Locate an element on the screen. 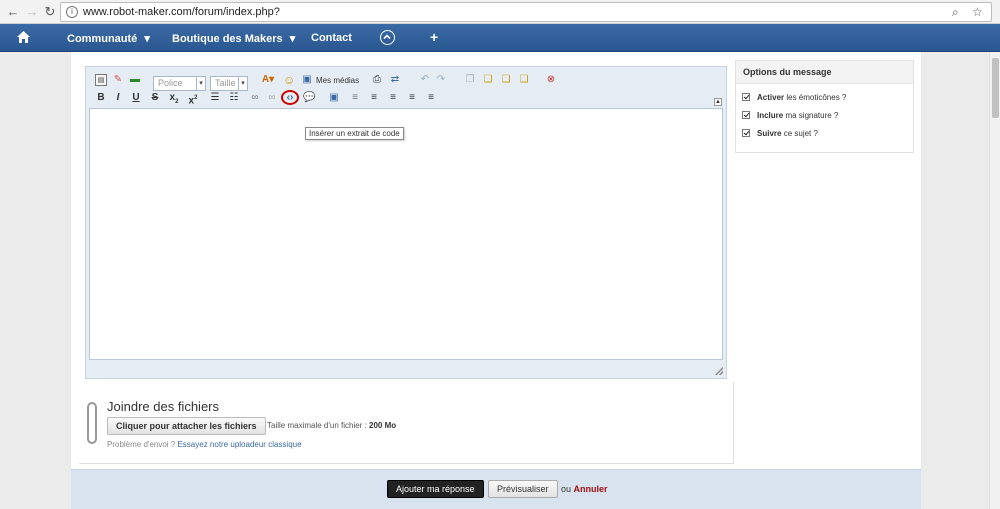 The height and width of the screenshot is (509, 1000). media-label: Mes médias is located at coordinates (337, 80).